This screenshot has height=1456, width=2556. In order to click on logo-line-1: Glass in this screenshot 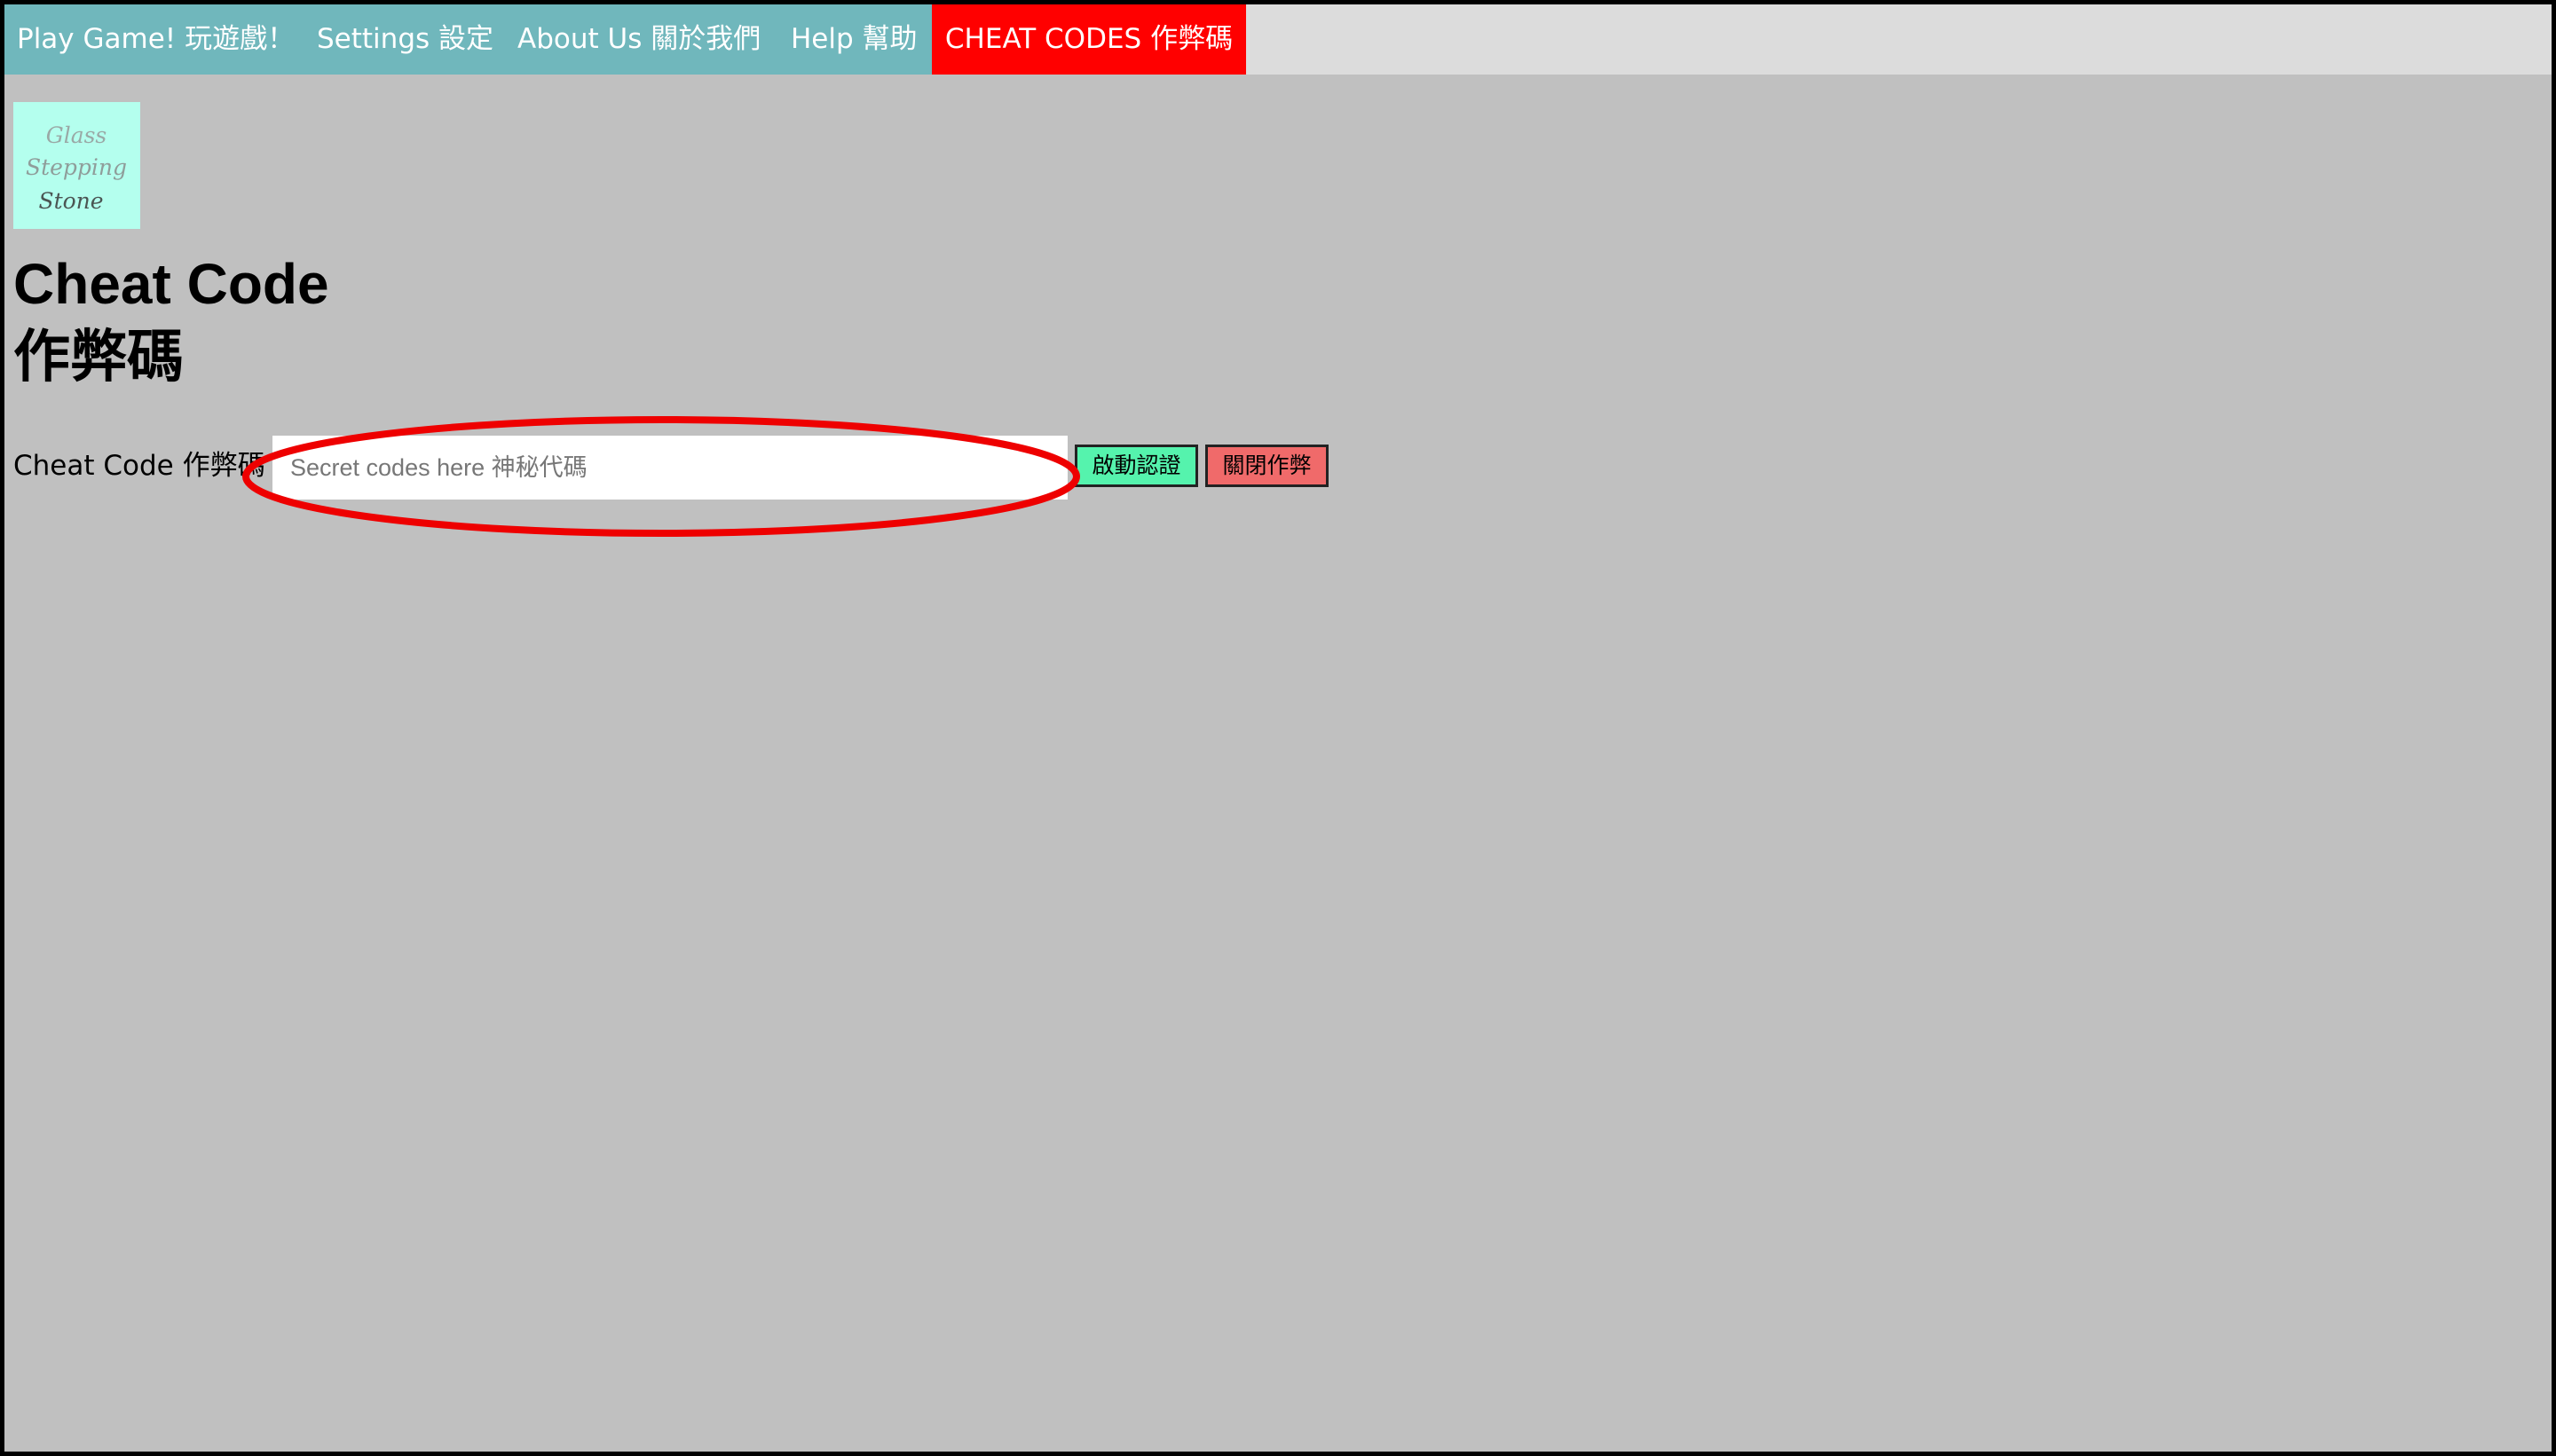, I will do `click(76, 135)`.